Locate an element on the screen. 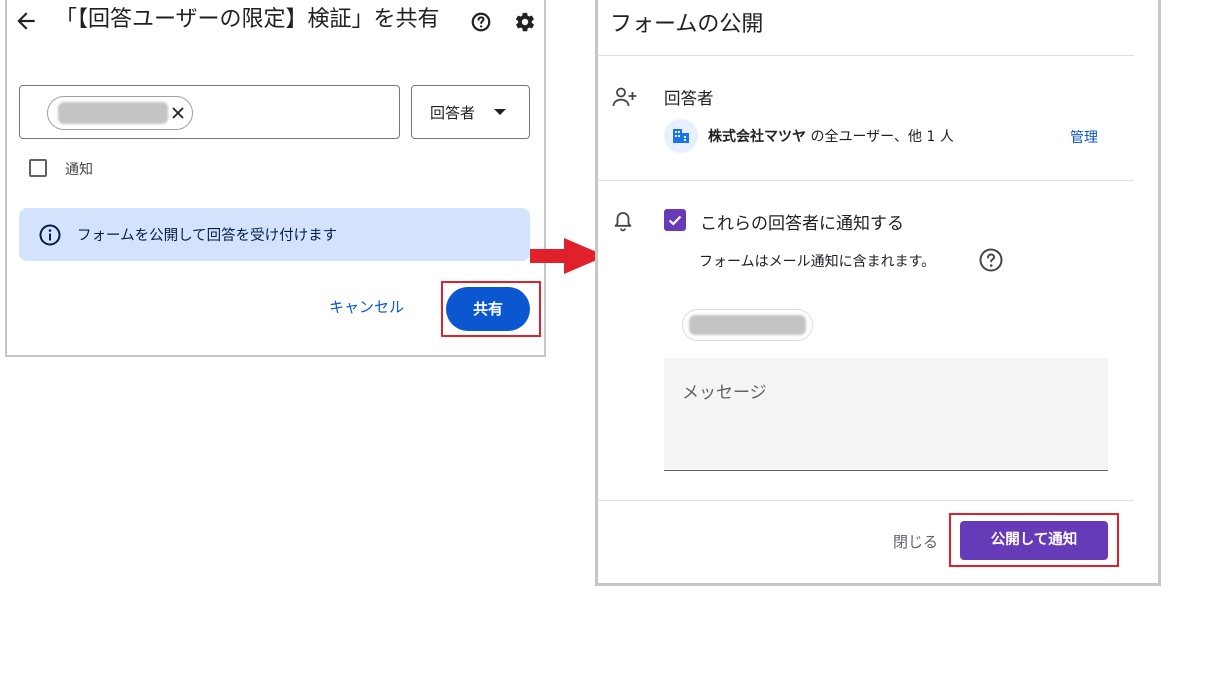  domain-avatar is located at coordinates (681, 136).